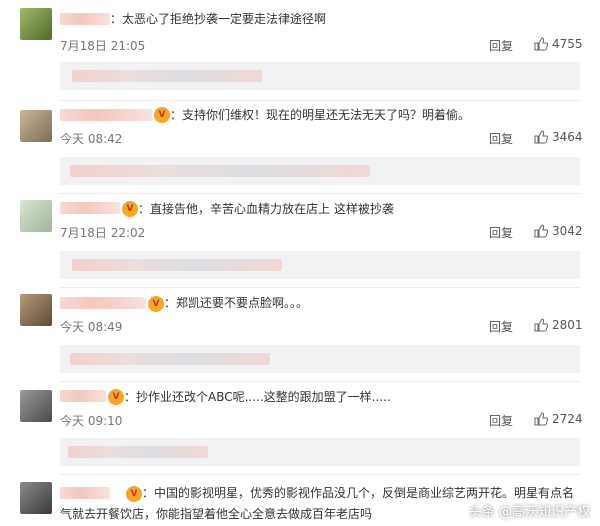 The image size is (600, 526). What do you see at coordinates (103, 233) in the screenshot?
I see `comment-time: 7月18日 22:02` at bounding box center [103, 233].